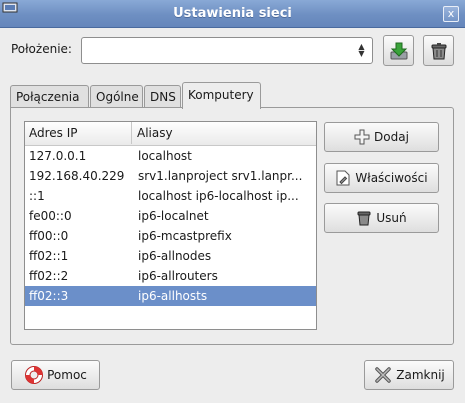 The height and width of the screenshot is (403, 465). I want to click on tab-hosts: Komputery, so click(221, 95).